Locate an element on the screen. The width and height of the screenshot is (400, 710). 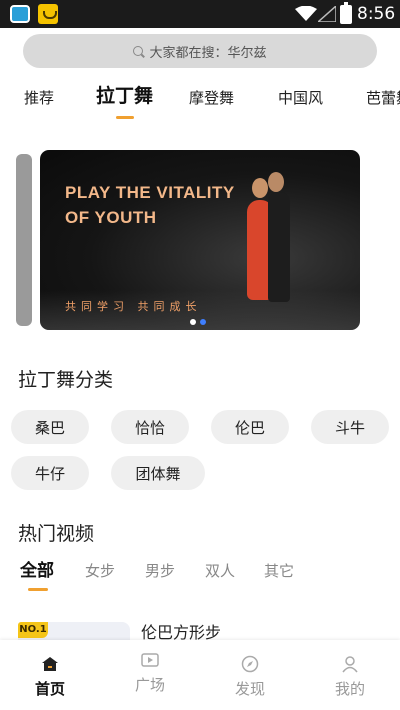
pagination-dot-active is located at coordinates (203, 322).